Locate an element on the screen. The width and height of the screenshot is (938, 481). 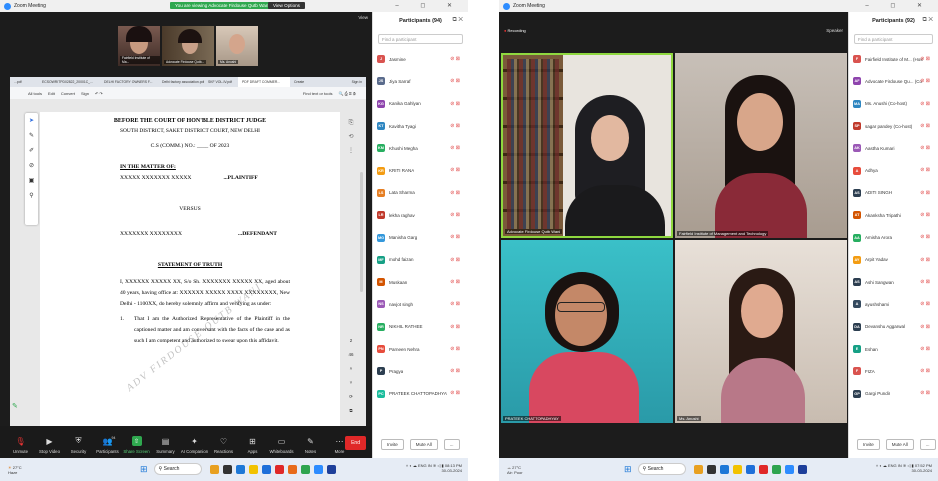
participant-row: LS Lata Sharma ⊘ ⊠ is located at coordinates (420, 193).